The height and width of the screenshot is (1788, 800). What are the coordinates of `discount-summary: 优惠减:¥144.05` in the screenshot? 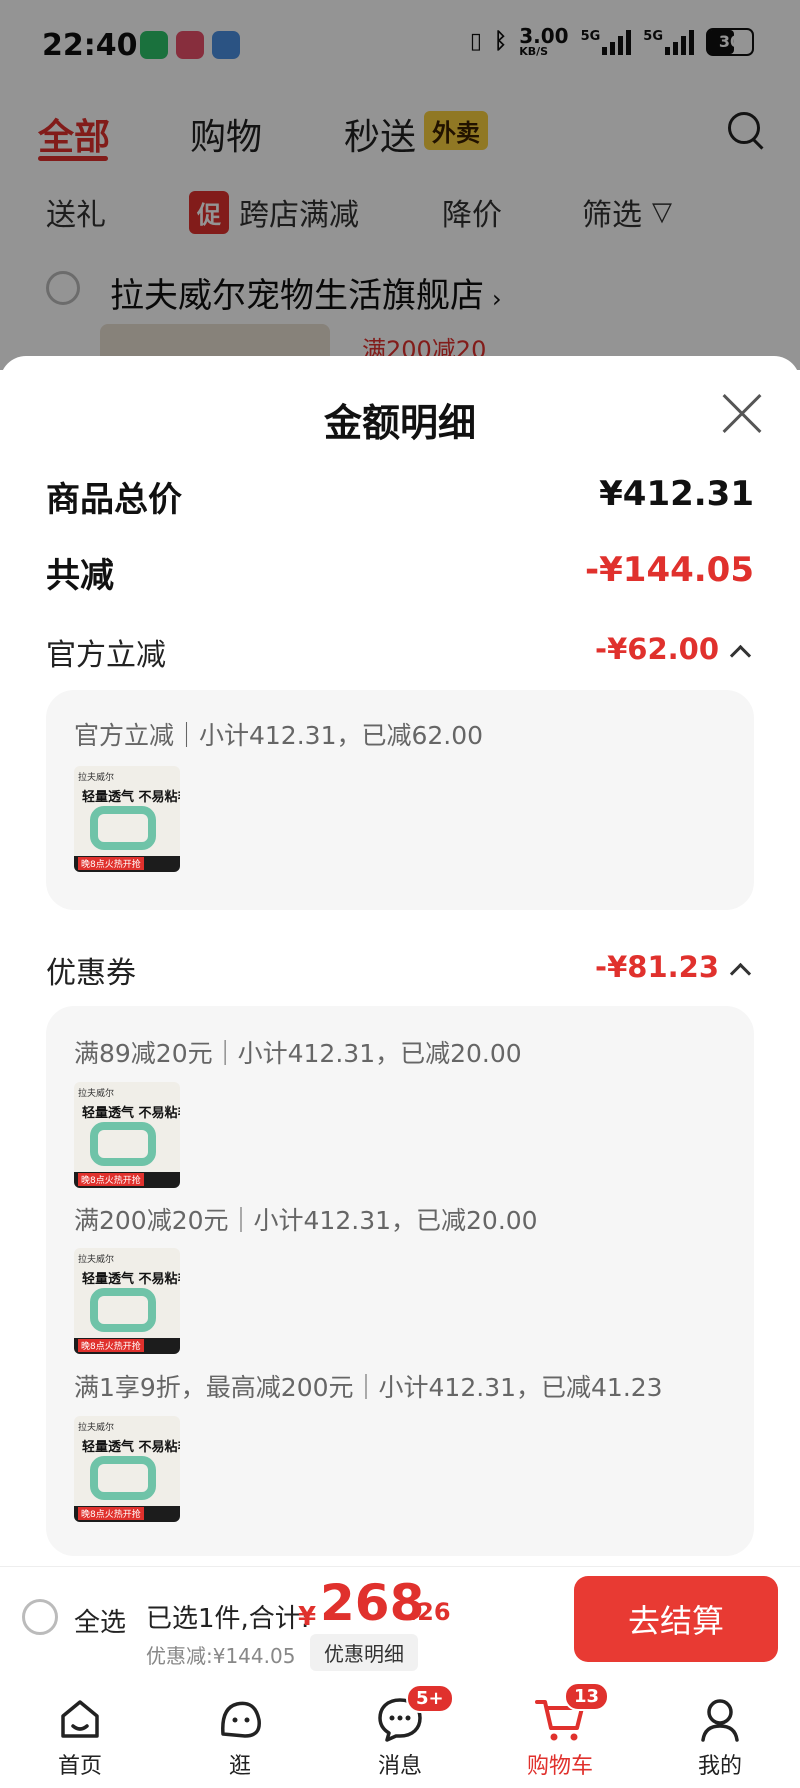 It's located at (221, 1656).